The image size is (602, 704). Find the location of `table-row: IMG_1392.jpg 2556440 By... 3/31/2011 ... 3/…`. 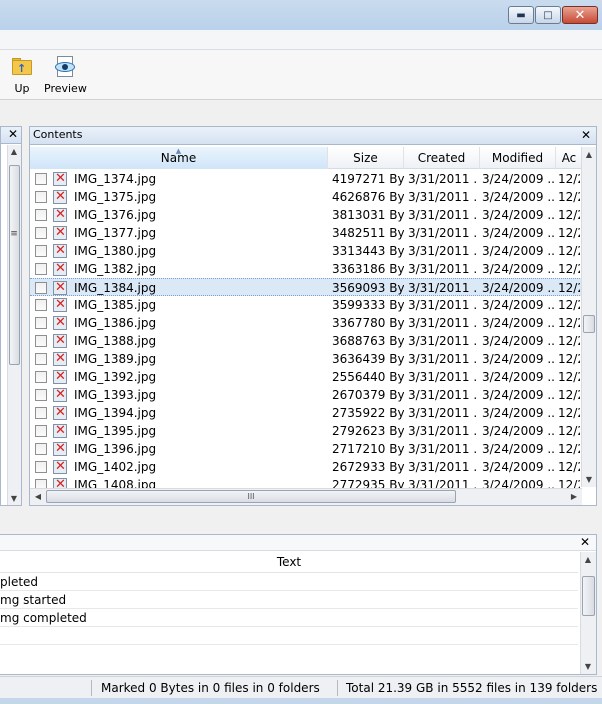

table-row: IMG_1392.jpg 2556440 By... 3/31/2011 ... 3/… is located at coordinates (306, 377).